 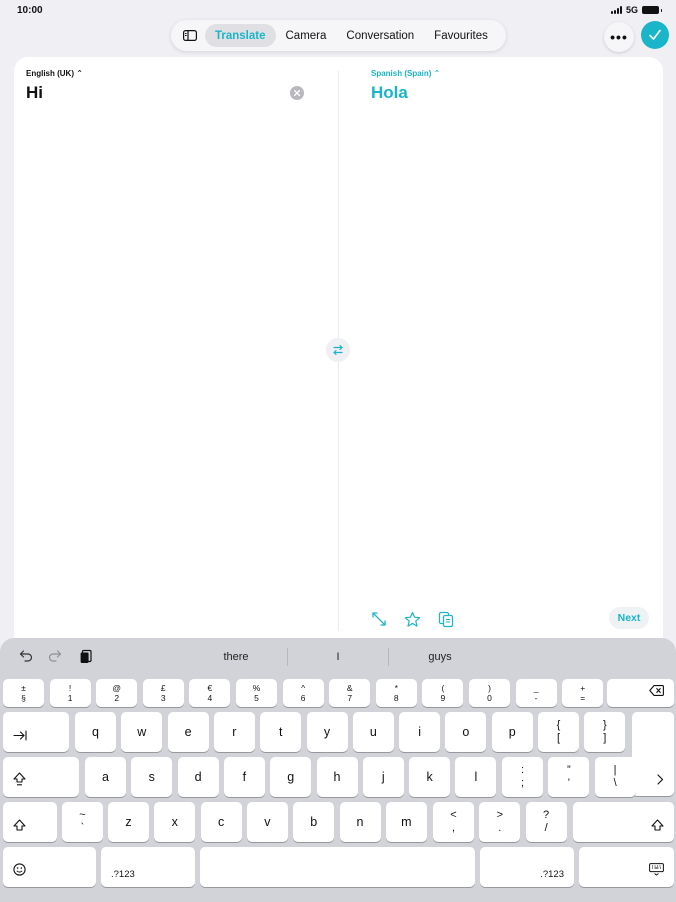 What do you see at coordinates (546, 822) in the screenshot?
I see `key-symbol-/: ? /` at bounding box center [546, 822].